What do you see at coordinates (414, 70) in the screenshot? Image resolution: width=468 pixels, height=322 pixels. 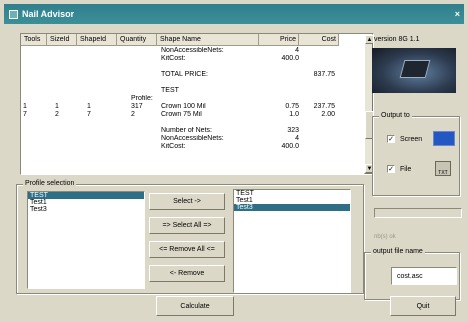 I see `chip-image` at bounding box center [414, 70].